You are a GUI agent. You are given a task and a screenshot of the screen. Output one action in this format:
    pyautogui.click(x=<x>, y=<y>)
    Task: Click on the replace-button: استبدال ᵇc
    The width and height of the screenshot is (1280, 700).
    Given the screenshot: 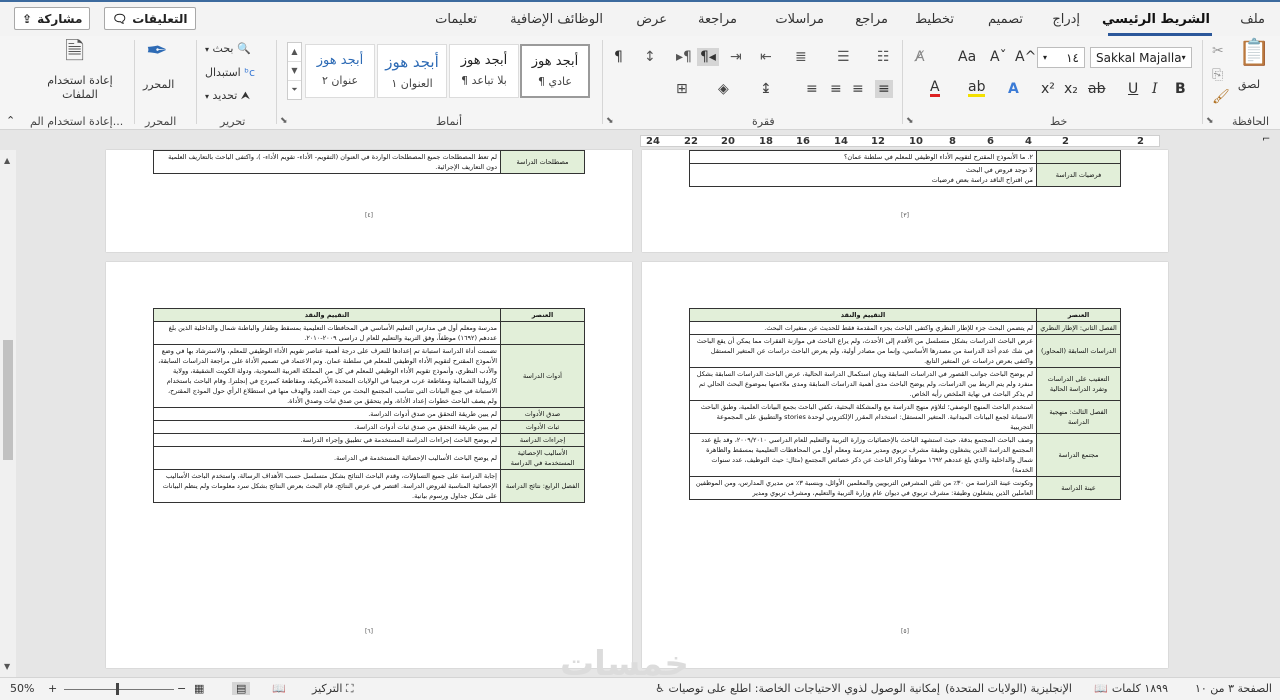 What is the action you would take?
    pyautogui.click(x=230, y=73)
    